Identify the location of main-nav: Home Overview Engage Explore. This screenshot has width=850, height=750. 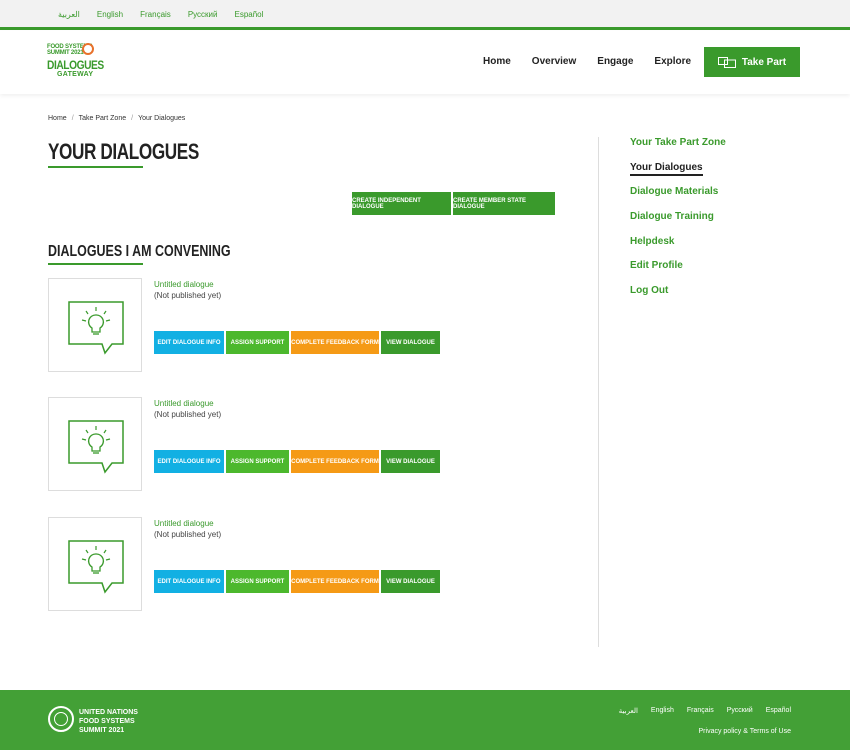
(597, 61).